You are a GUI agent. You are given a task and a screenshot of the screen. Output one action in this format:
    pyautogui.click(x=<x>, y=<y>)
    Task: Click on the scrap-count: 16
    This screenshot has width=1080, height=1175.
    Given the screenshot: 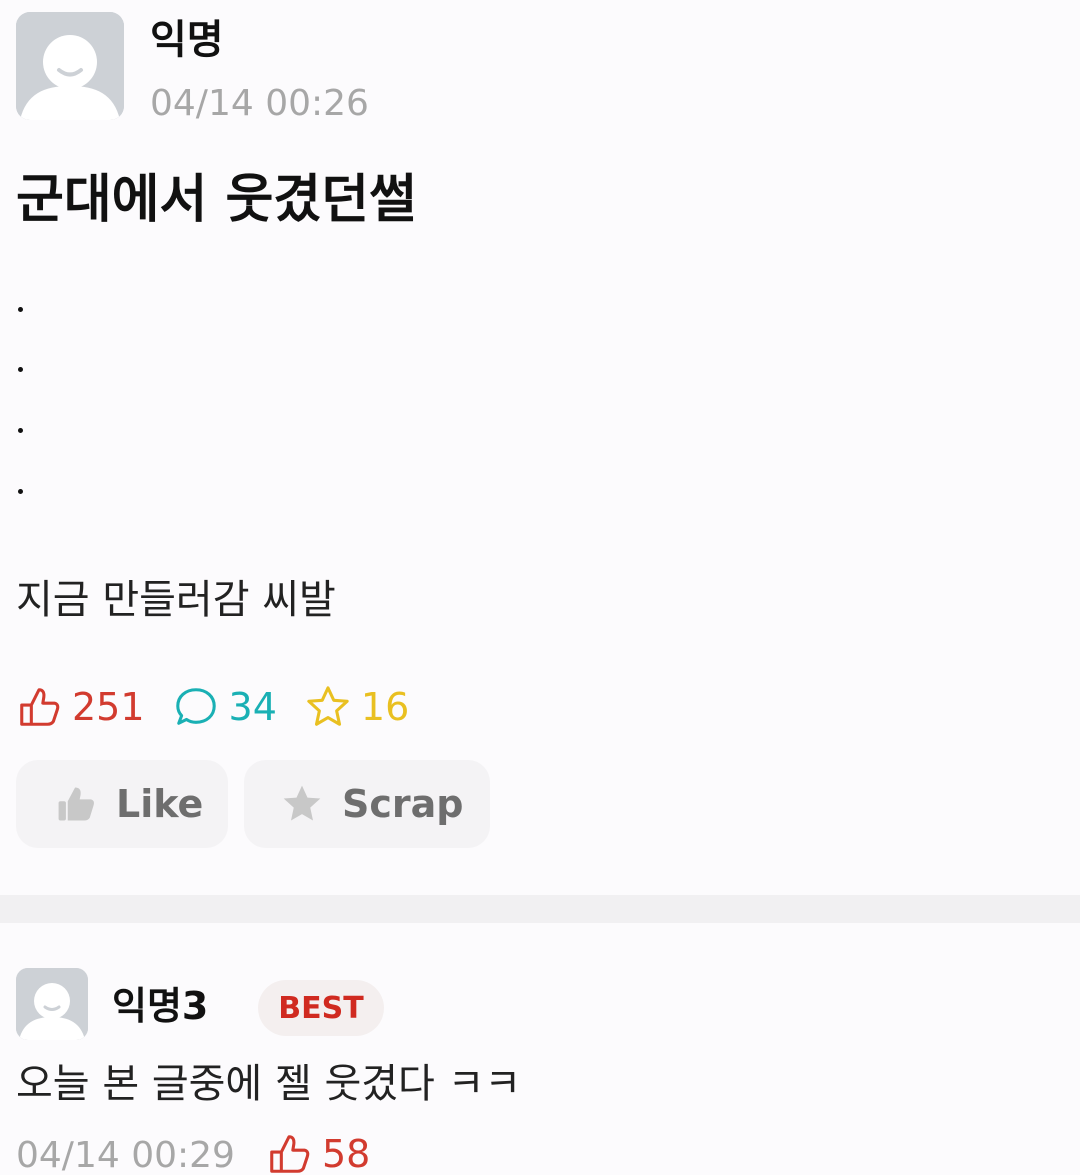 What is the action you would take?
    pyautogui.click(x=357, y=707)
    